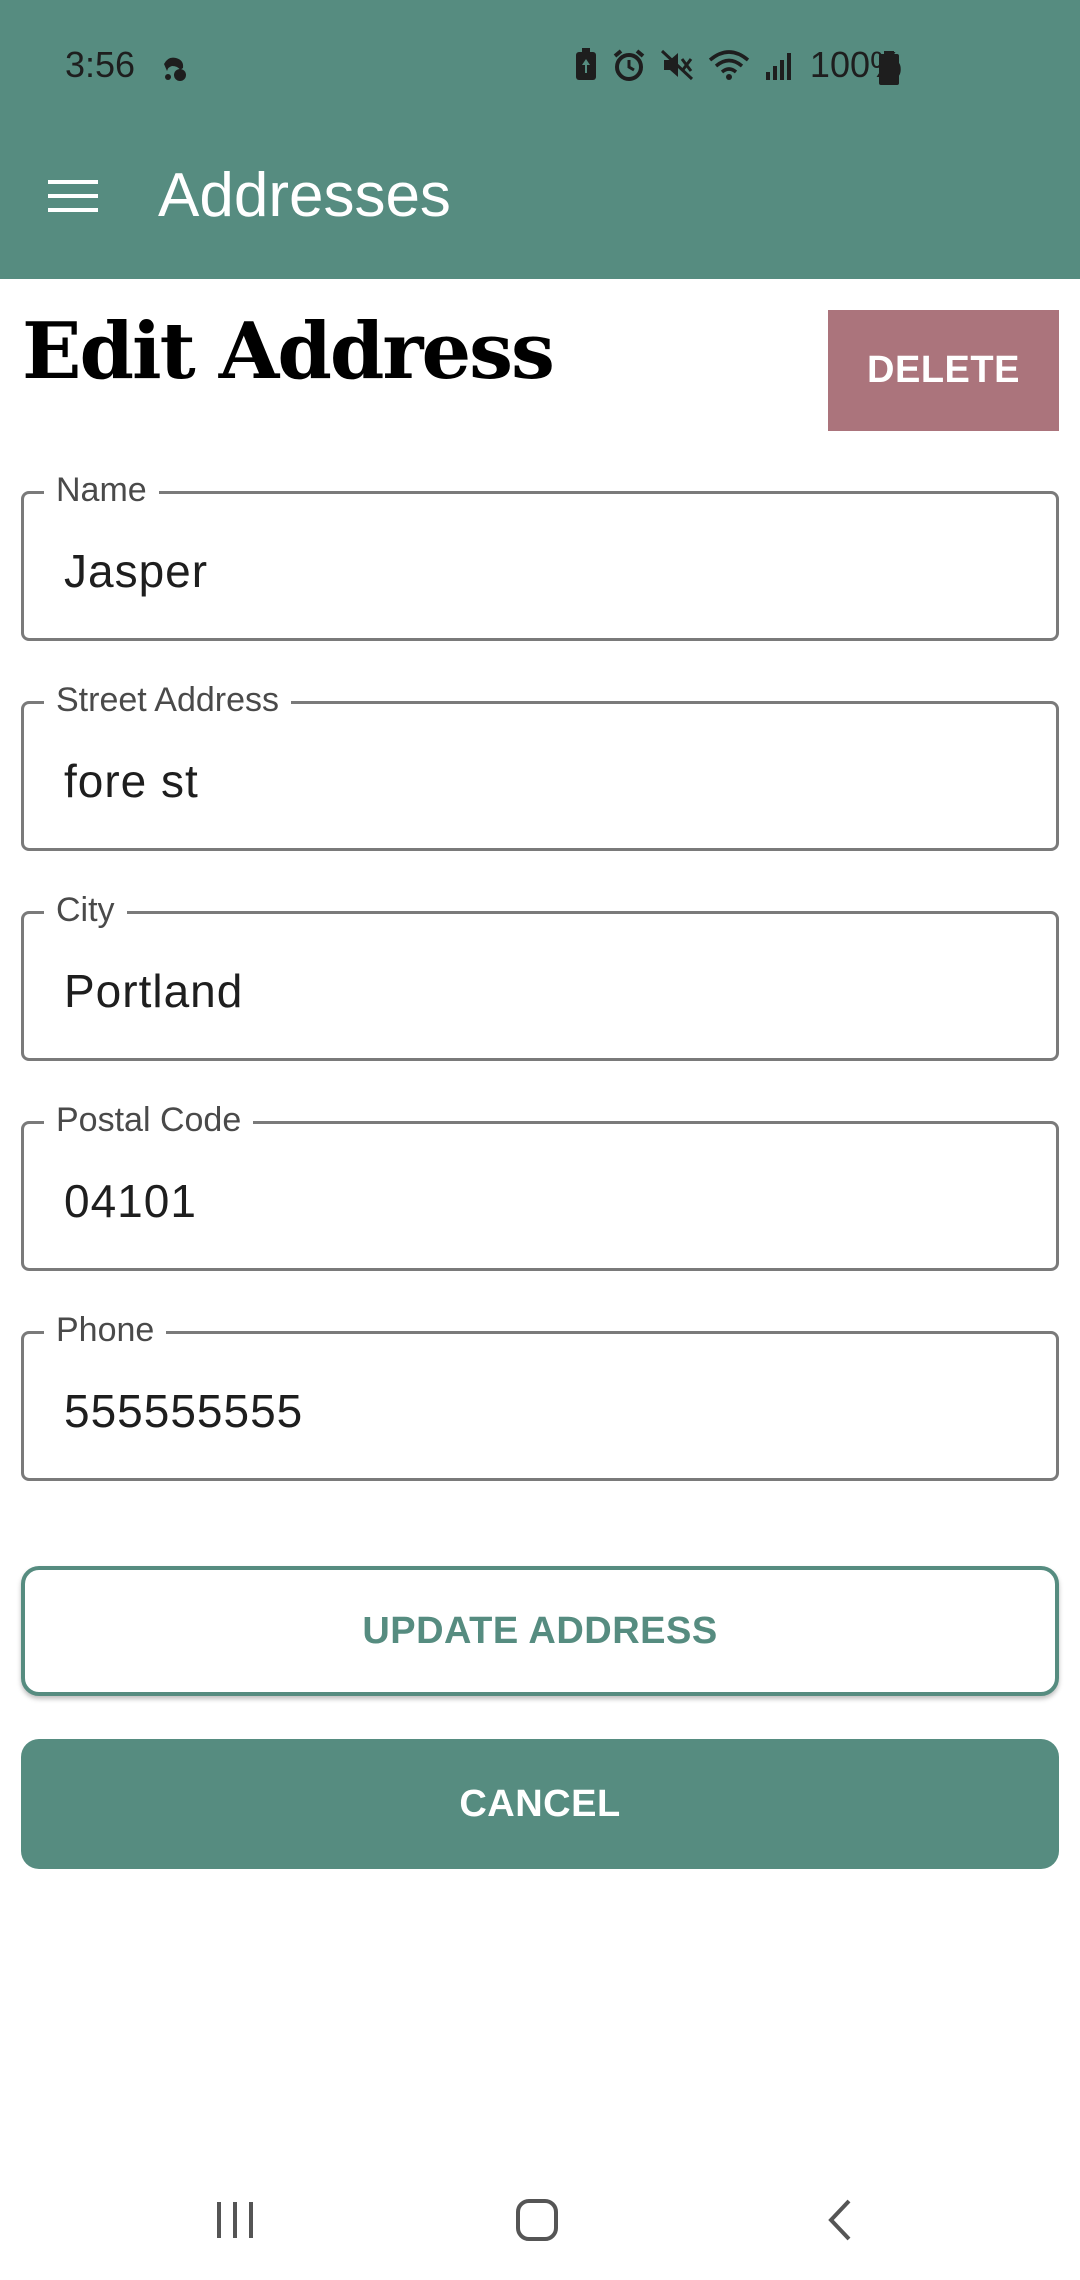 This screenshot has height=2280, width=1080. Describe the element at coordinates (540, 764) in the screenshot. I see `street-address-field: Street Address fore st` at that location.